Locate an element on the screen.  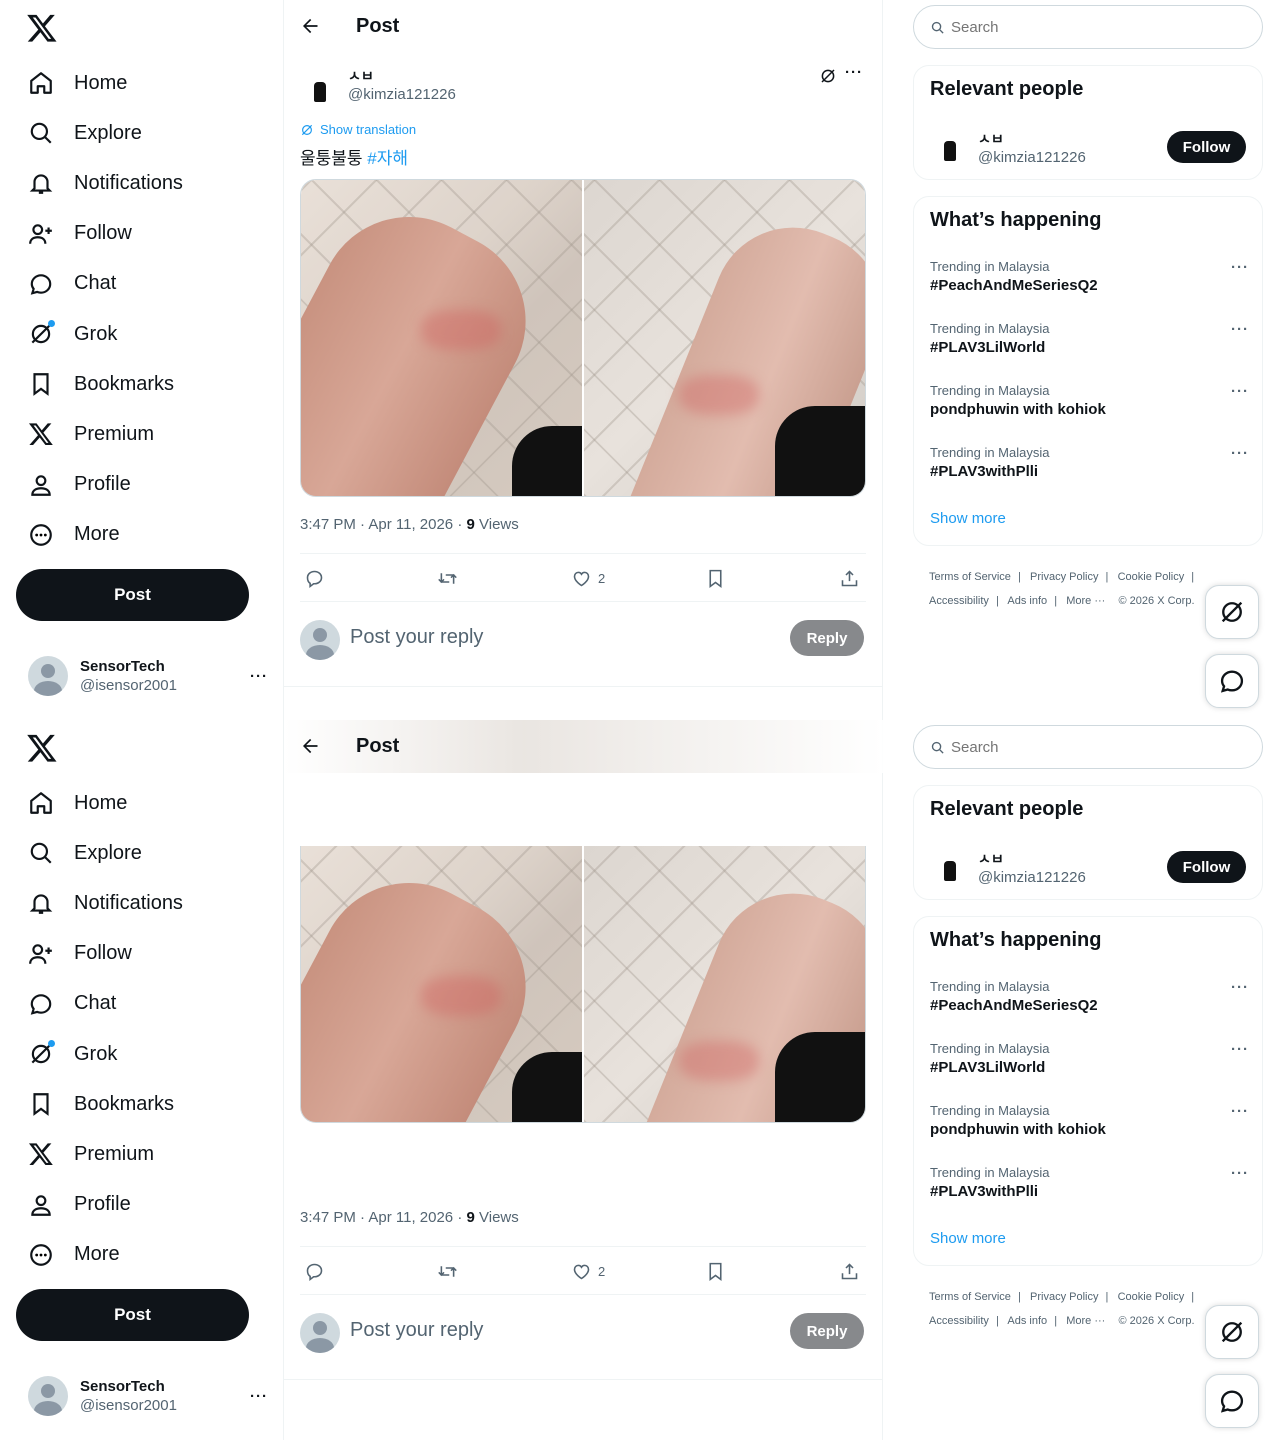
author-handle: @kimzia121226 is located at coordinates (402, 94).